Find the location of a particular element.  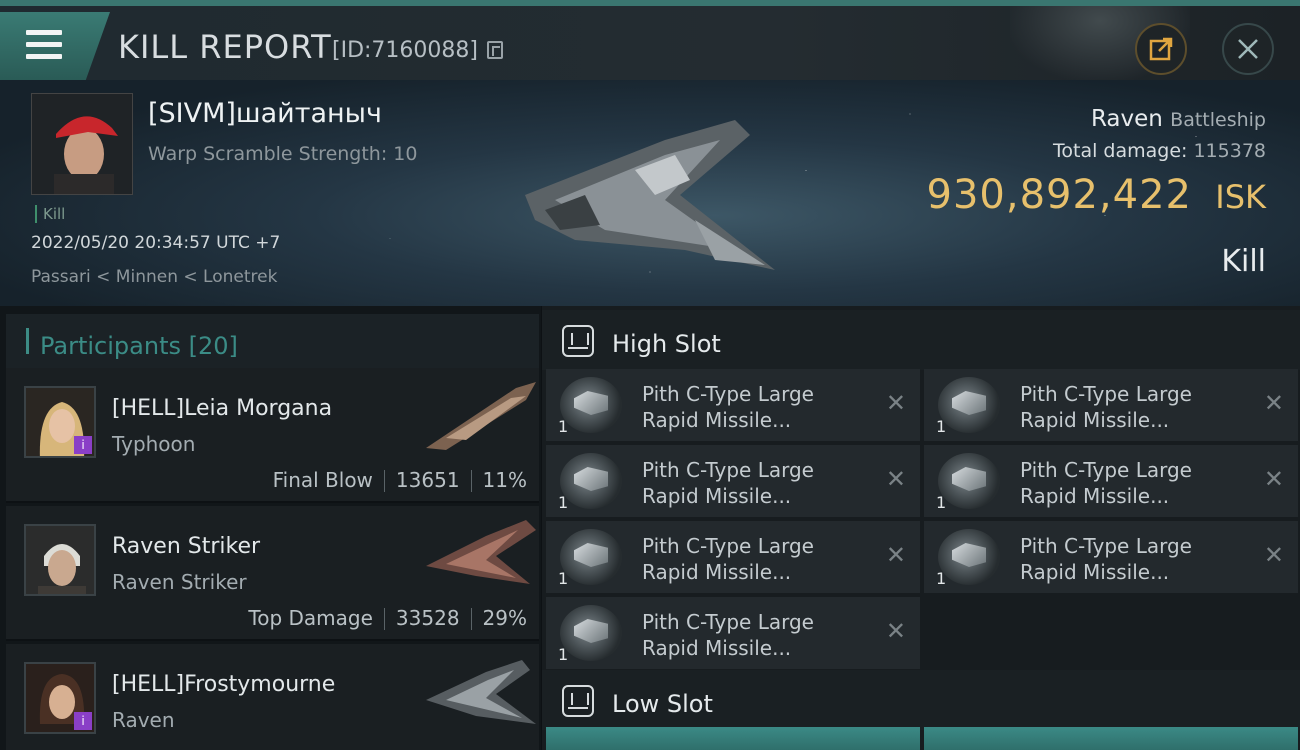

ship-name: Raven is located at coordinates (1126, 119).